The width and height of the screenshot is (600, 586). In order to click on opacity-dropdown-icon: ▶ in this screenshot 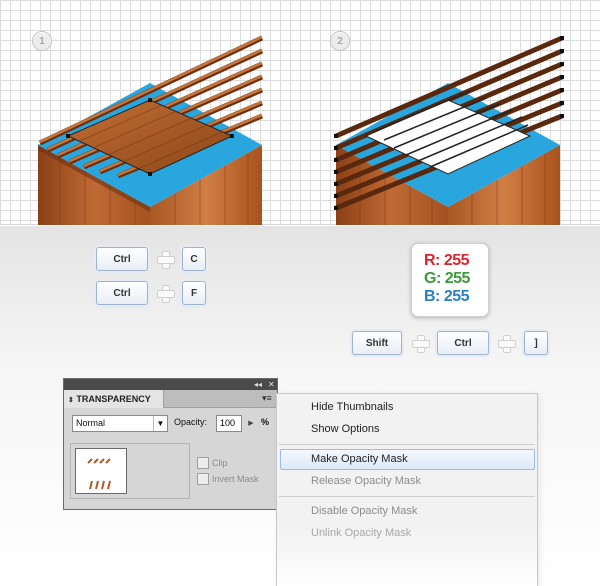, I will do `click(251, 423)`.